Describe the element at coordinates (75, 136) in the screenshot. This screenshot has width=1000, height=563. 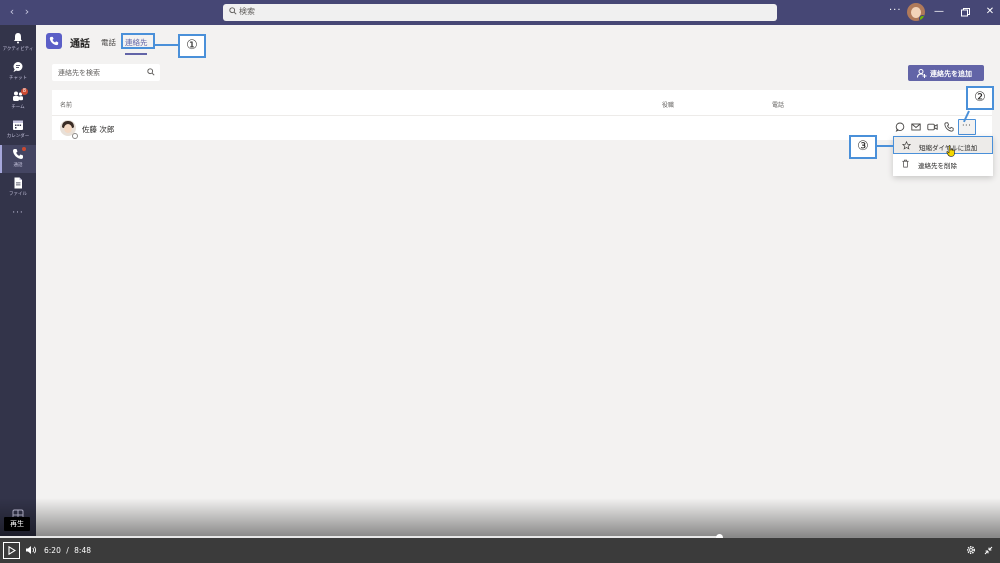
I see `presence-offline-icon` at that location.